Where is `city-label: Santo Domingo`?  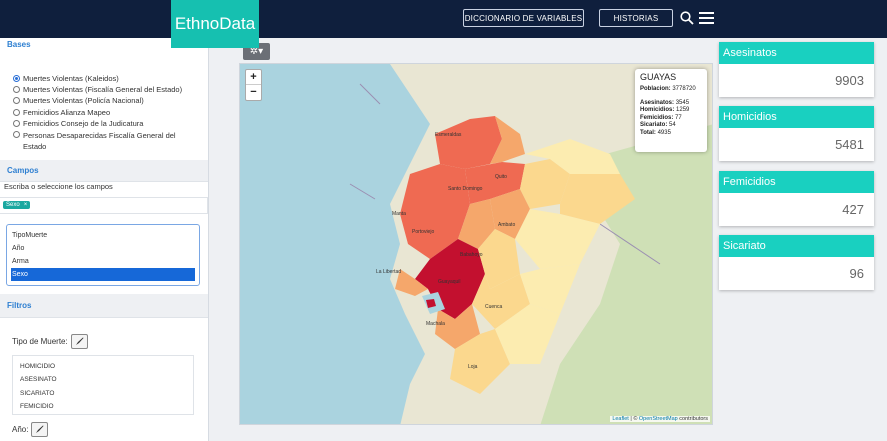
city-label: Santo Domingo is located at coordinates (465, 189).